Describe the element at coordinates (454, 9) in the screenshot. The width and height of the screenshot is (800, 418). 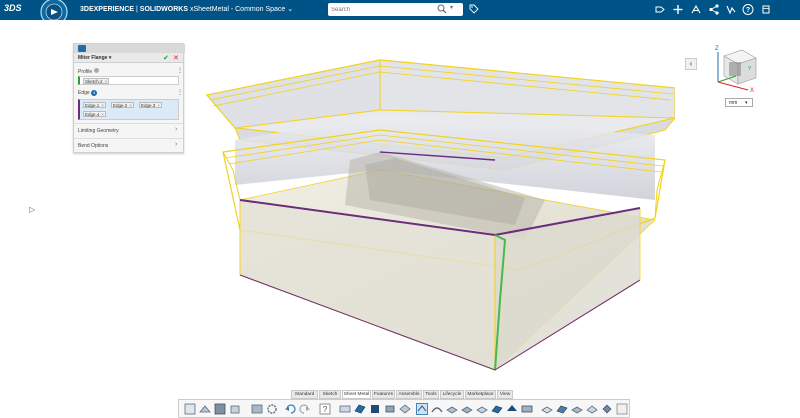
I see `search-dropdown-icon: ▾` at that location.